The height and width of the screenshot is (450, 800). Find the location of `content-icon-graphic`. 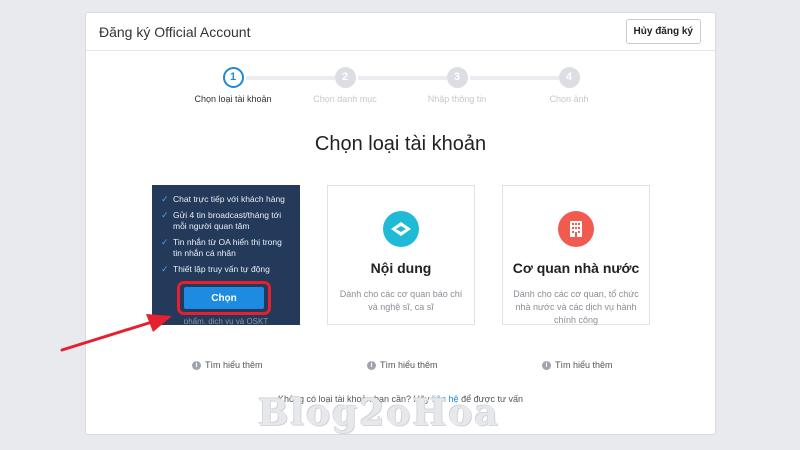

content-icon-graphic is located at coordinates (401, 229).